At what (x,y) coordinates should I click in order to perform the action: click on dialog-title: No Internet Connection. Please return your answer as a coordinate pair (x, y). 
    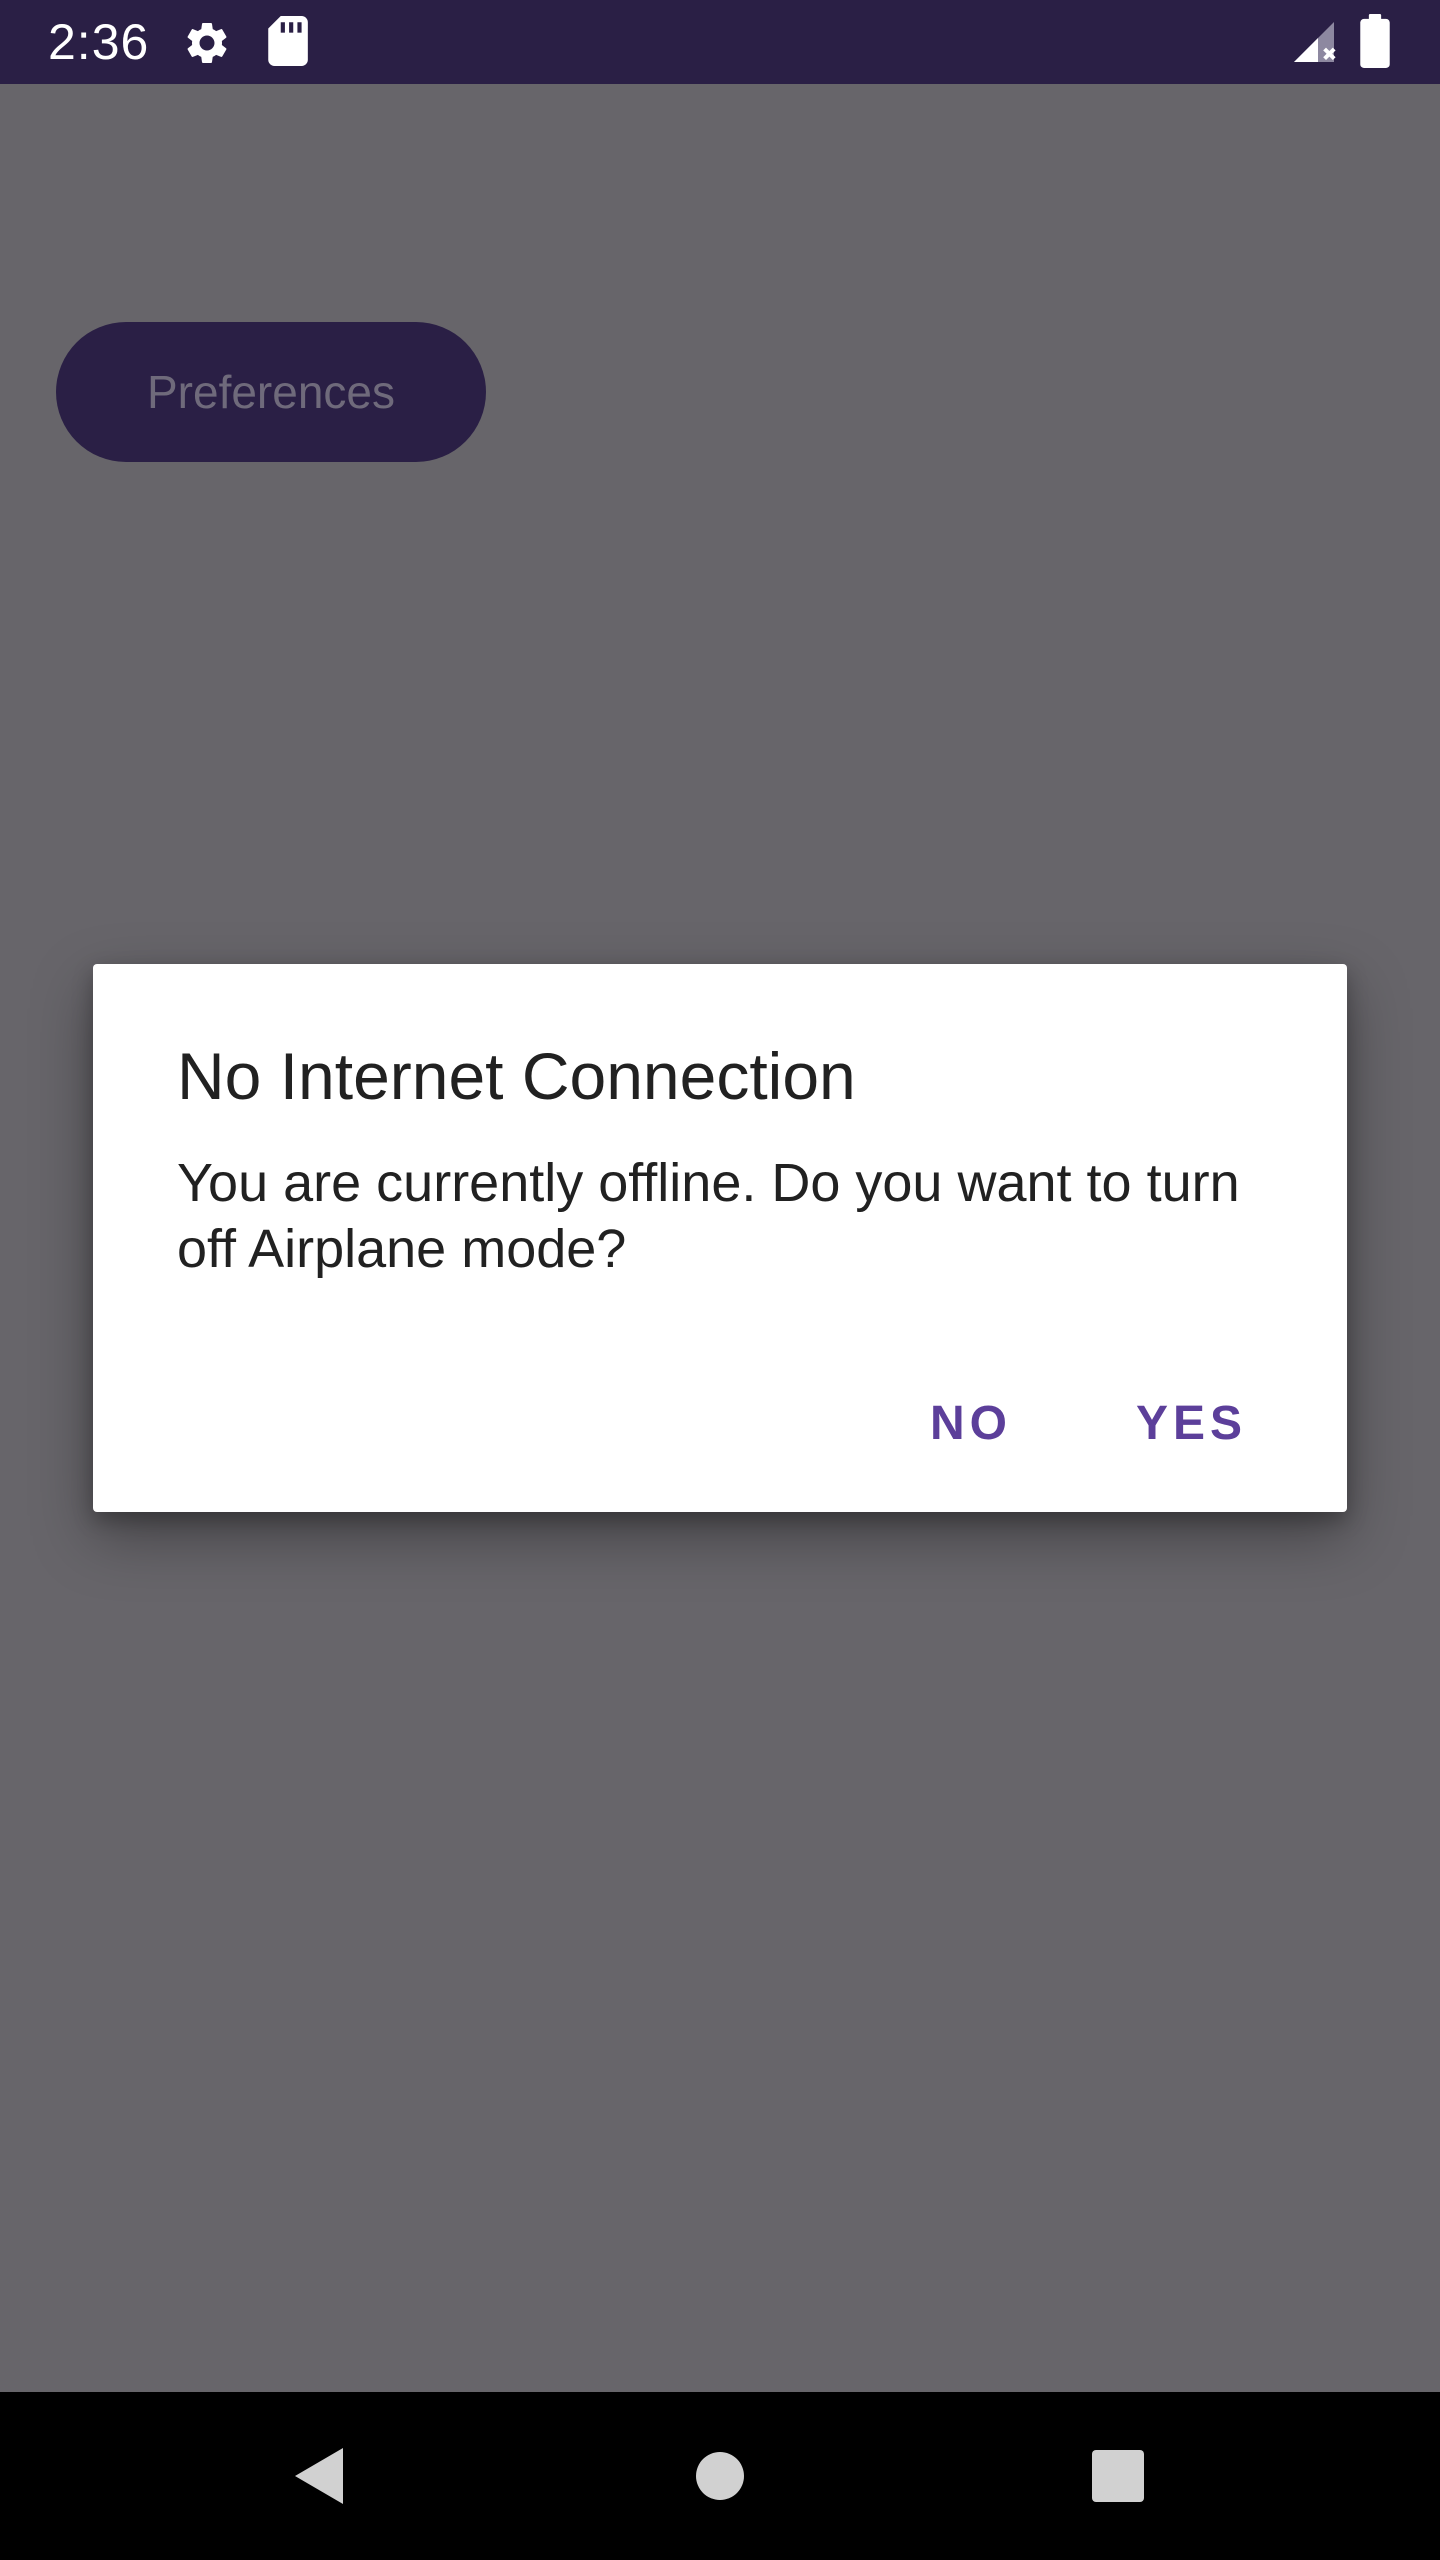
    Looking at the image, I should click on (516, 1076).